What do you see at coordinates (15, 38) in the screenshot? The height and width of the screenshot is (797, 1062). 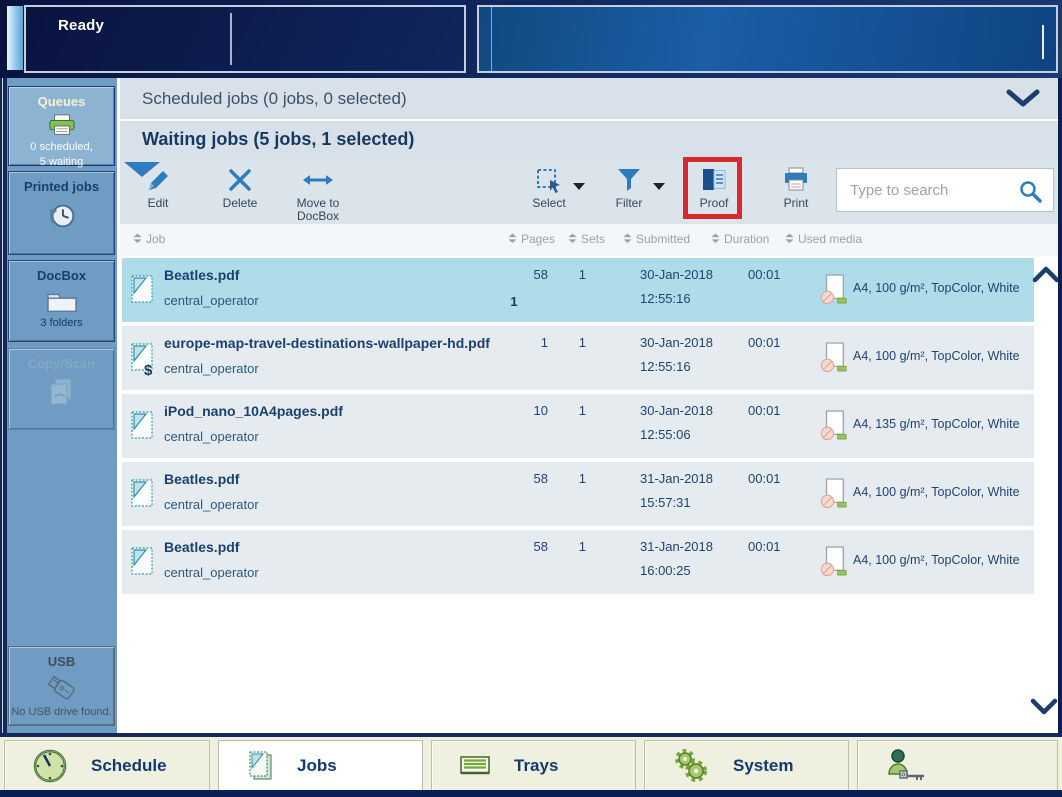 I see `status-accent-stripe` at bounding box center [15, 38].